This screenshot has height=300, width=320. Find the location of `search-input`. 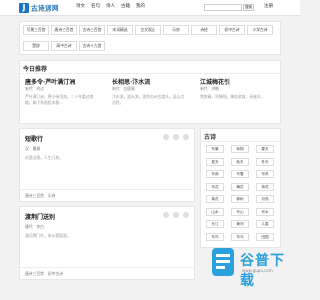

search-input is located at coordinates (223, 7).